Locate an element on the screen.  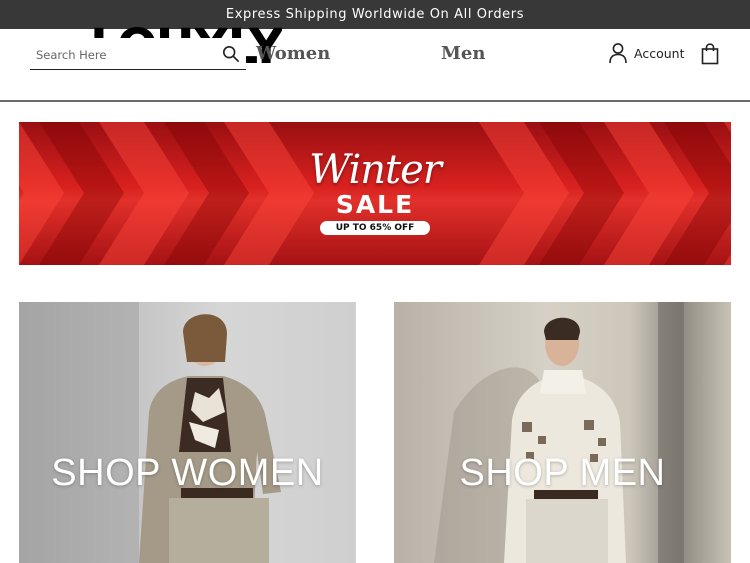
shop-women-label: SHOP WOMEN is located at coordinates (187, 473).